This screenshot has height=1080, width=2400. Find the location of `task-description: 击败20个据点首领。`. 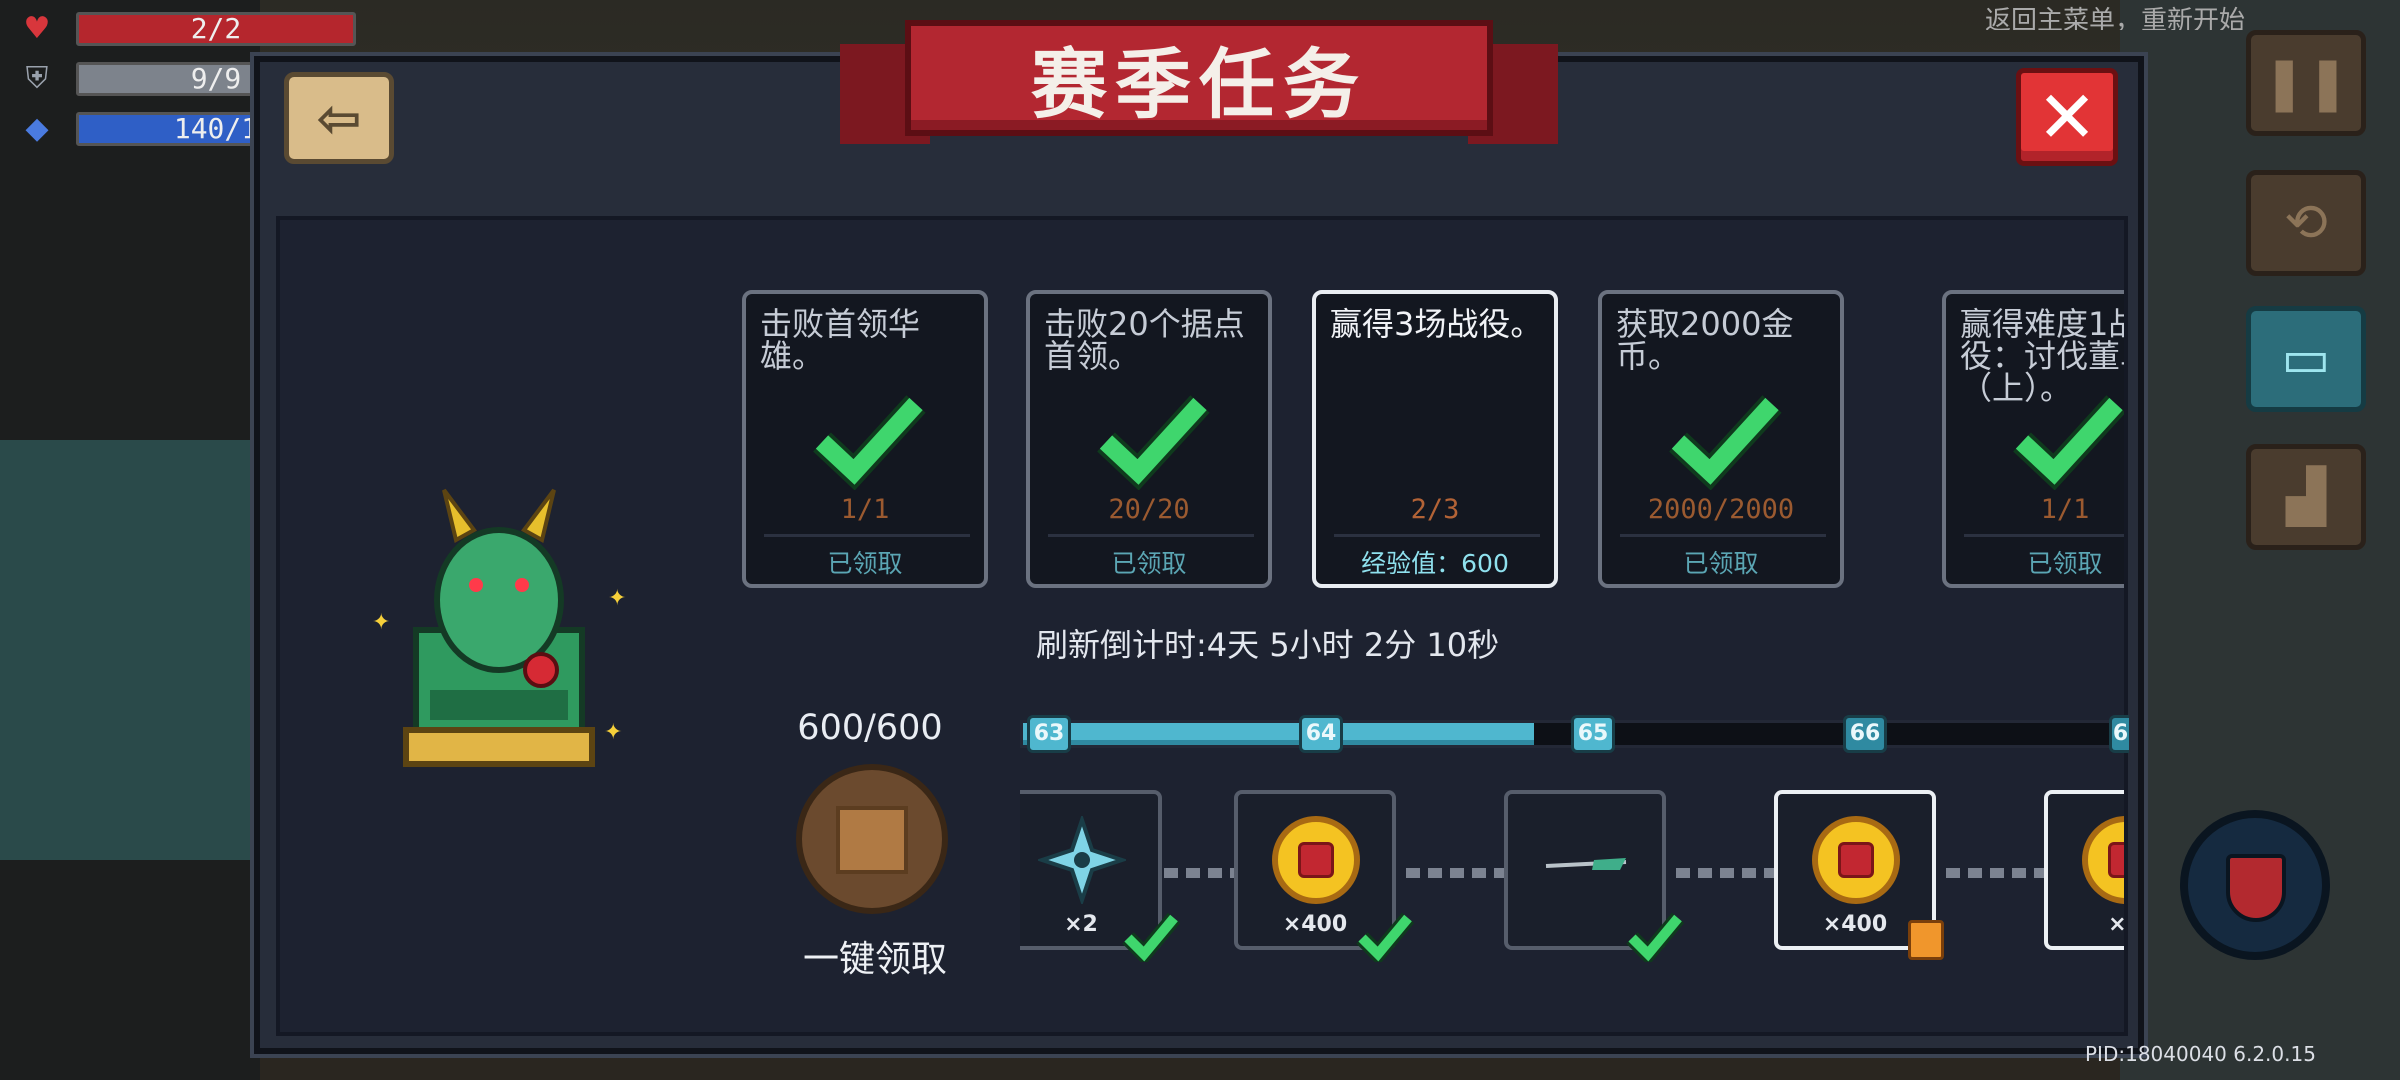

task-description: 击败20个据点首领。 is located at coordinates (1144, 340).